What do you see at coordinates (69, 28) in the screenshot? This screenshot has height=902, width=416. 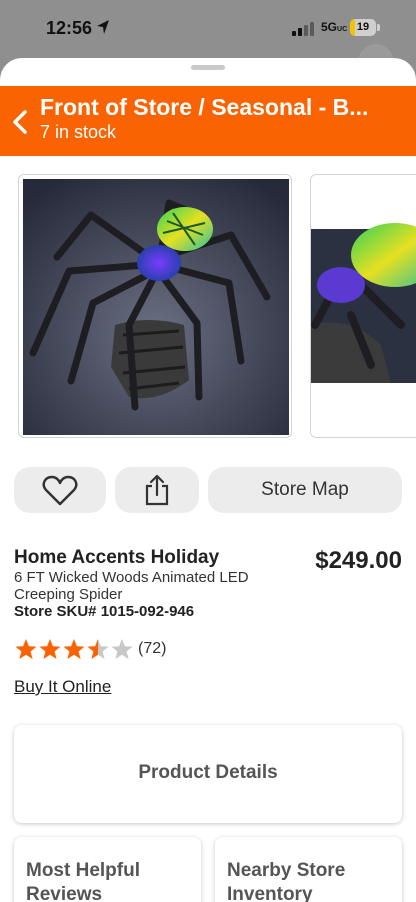 I see `status-time: 12:56` at bounding box center [69, 28].